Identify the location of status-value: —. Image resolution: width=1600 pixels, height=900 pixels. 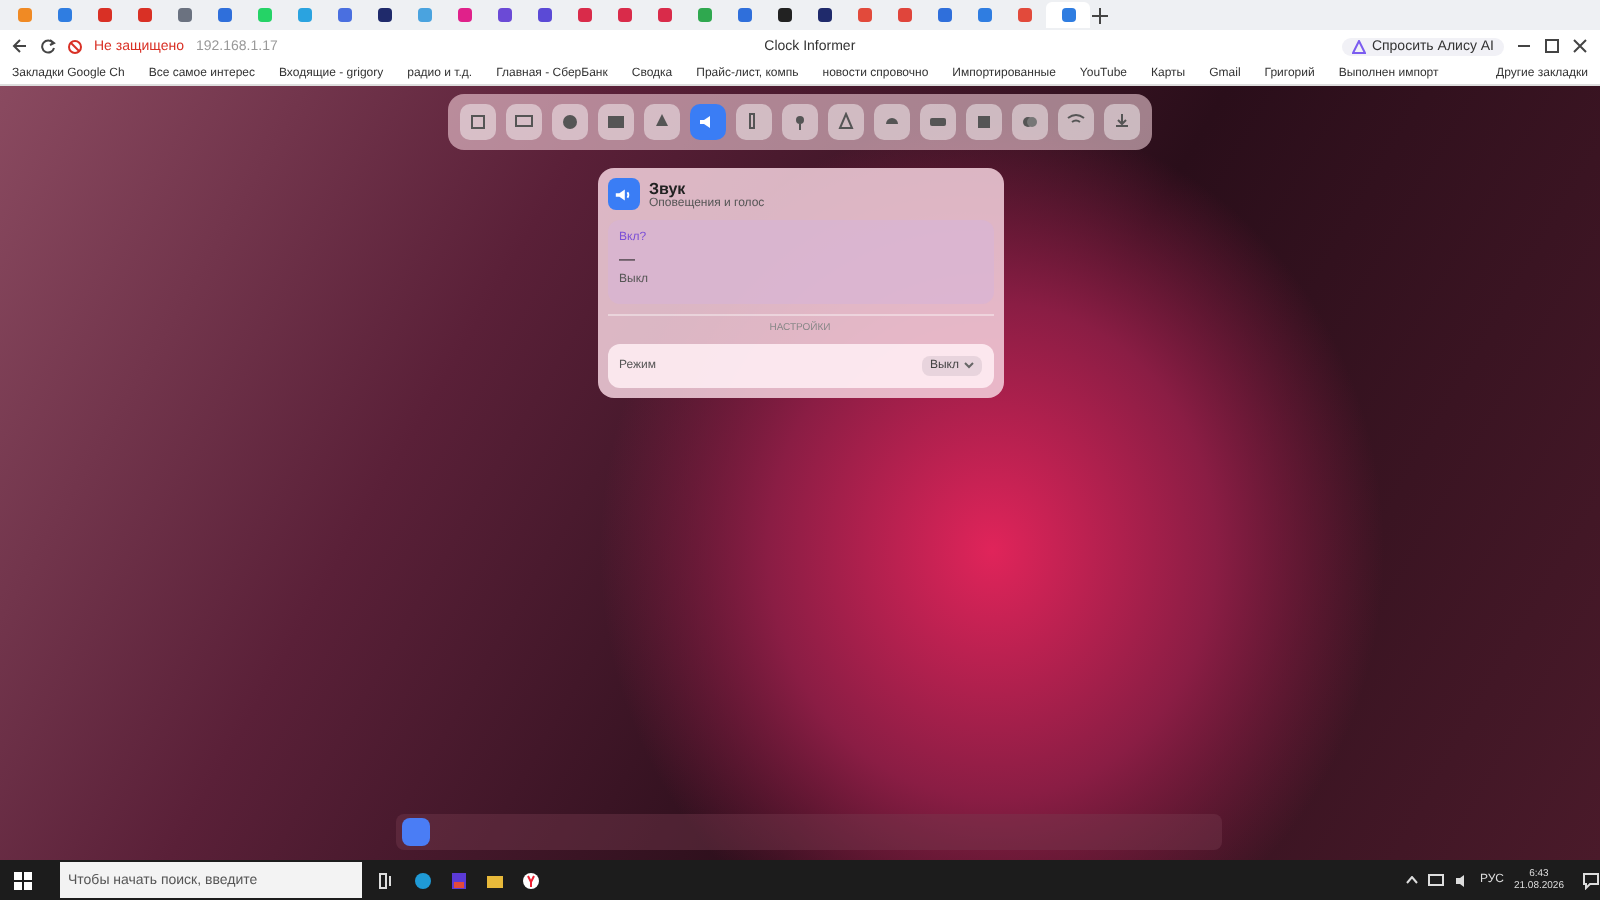
(628, 259).